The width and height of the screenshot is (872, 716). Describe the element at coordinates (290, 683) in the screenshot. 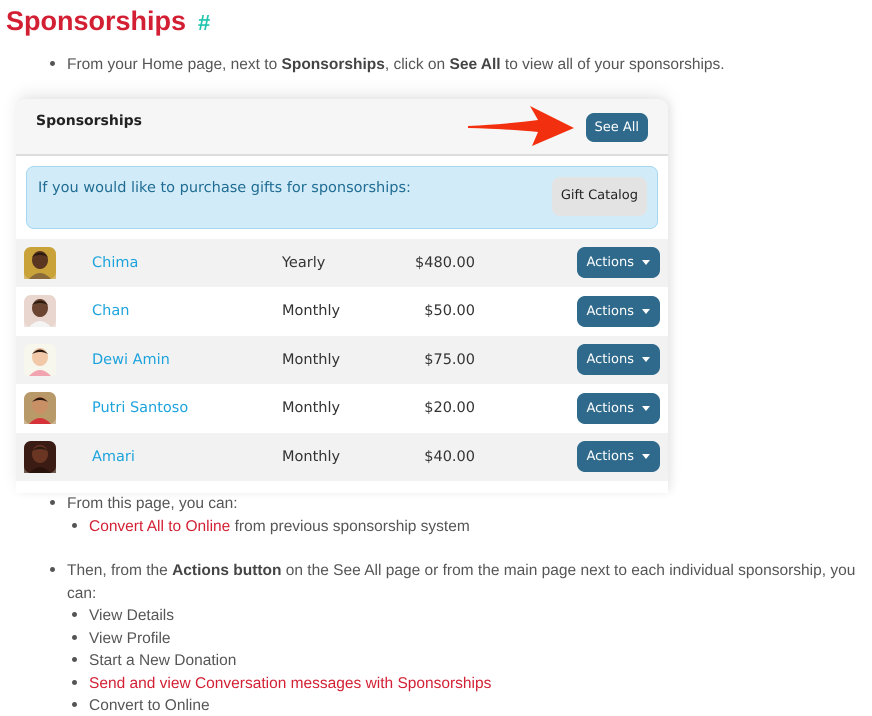

I see `link: Send and view Conversation messages with Sponsorships` at that location.